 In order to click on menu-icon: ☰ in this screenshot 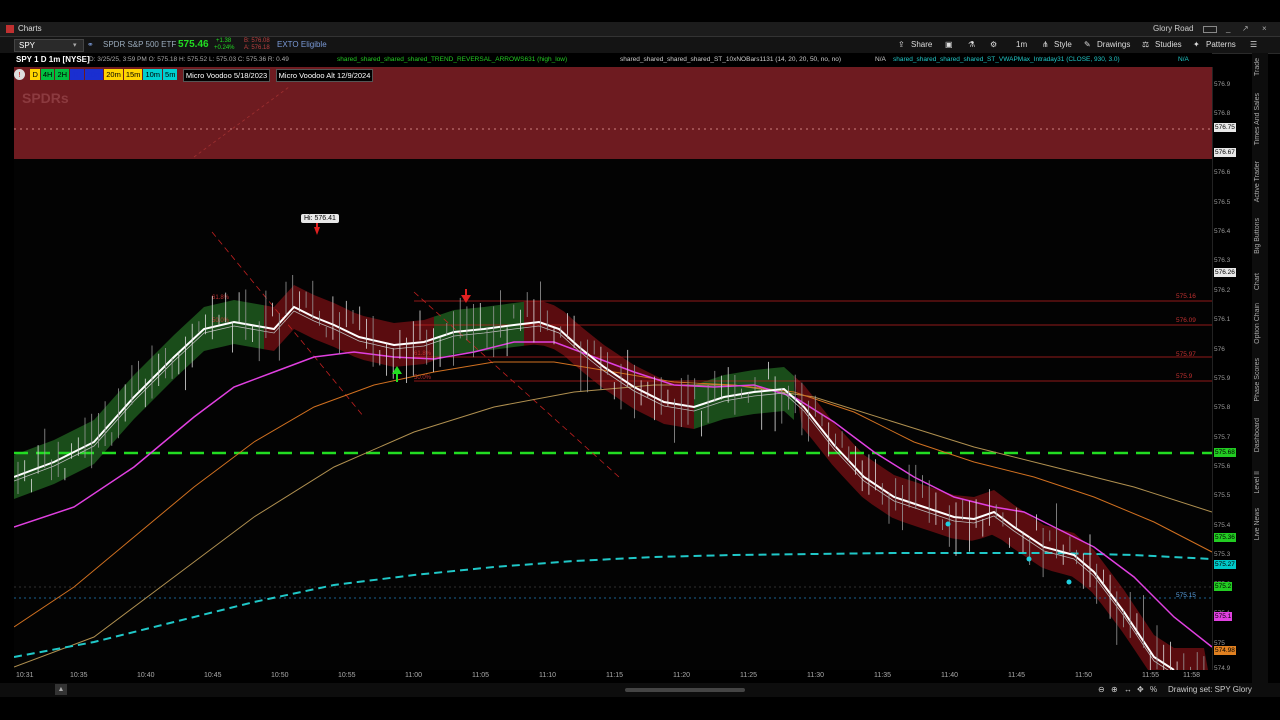, I will do `click(1253, 45)`.